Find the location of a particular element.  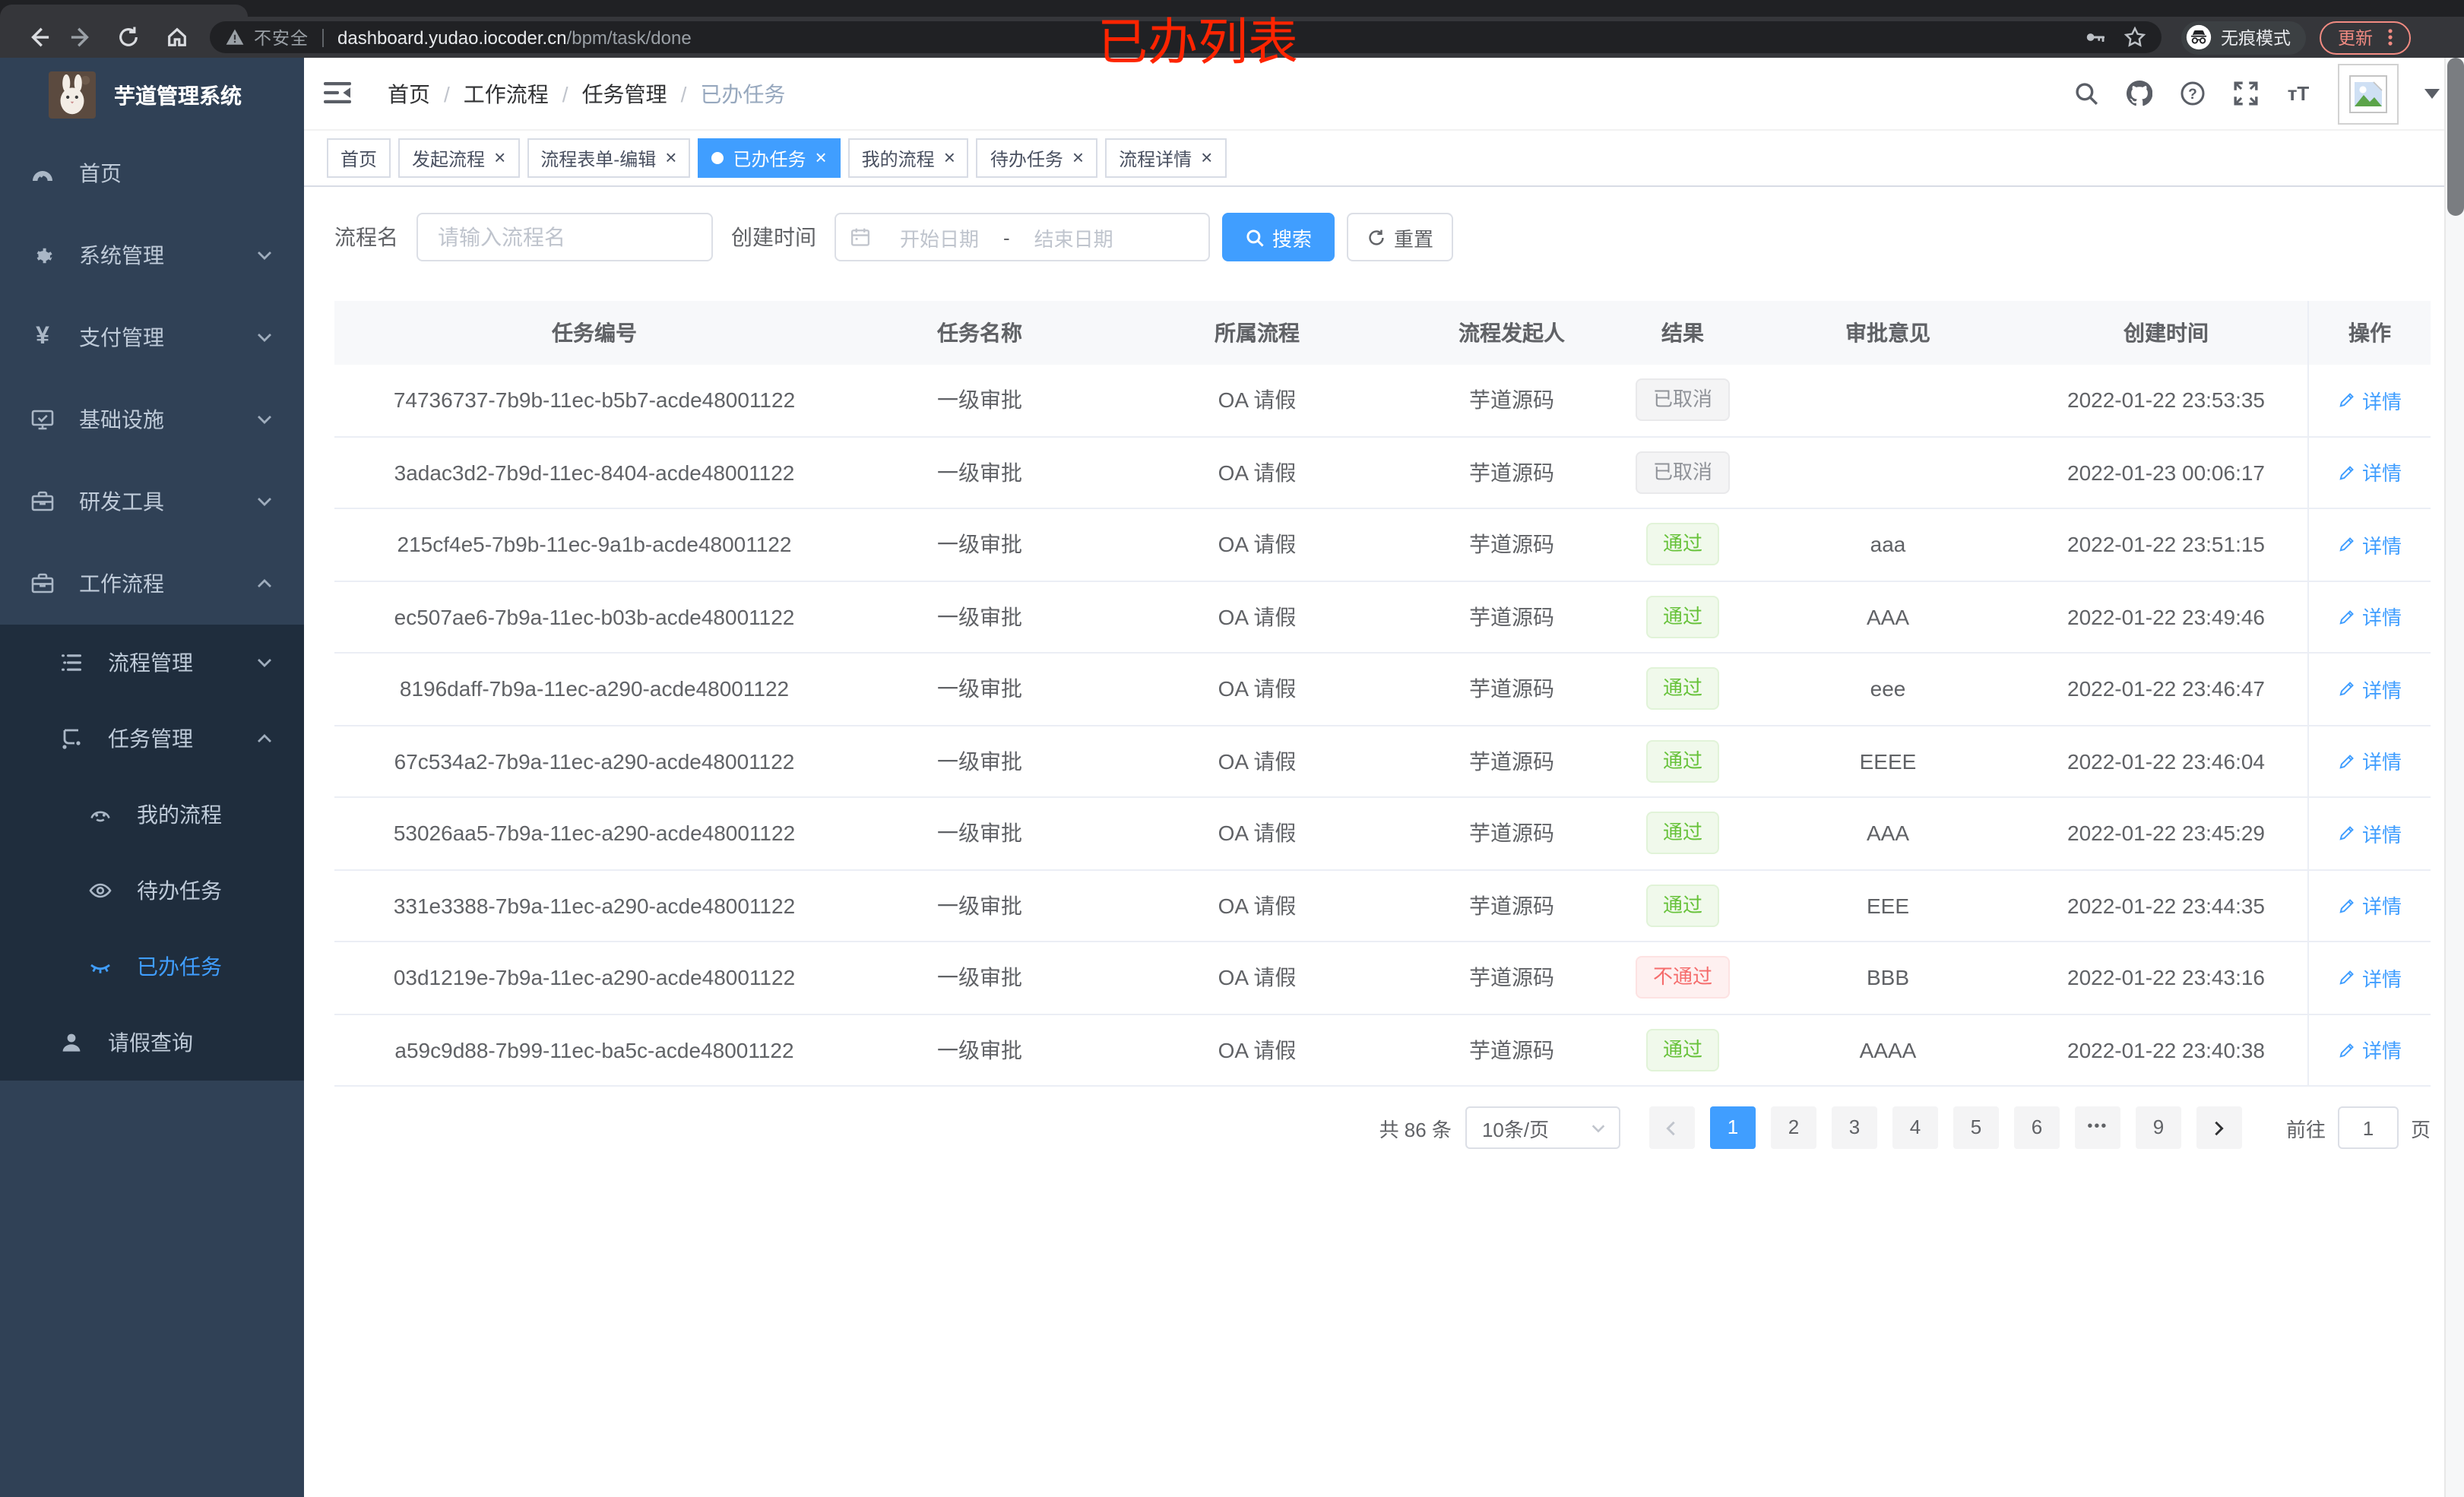

tab-流程详情: 流程详情 × is located at coordinates (1166, 158).